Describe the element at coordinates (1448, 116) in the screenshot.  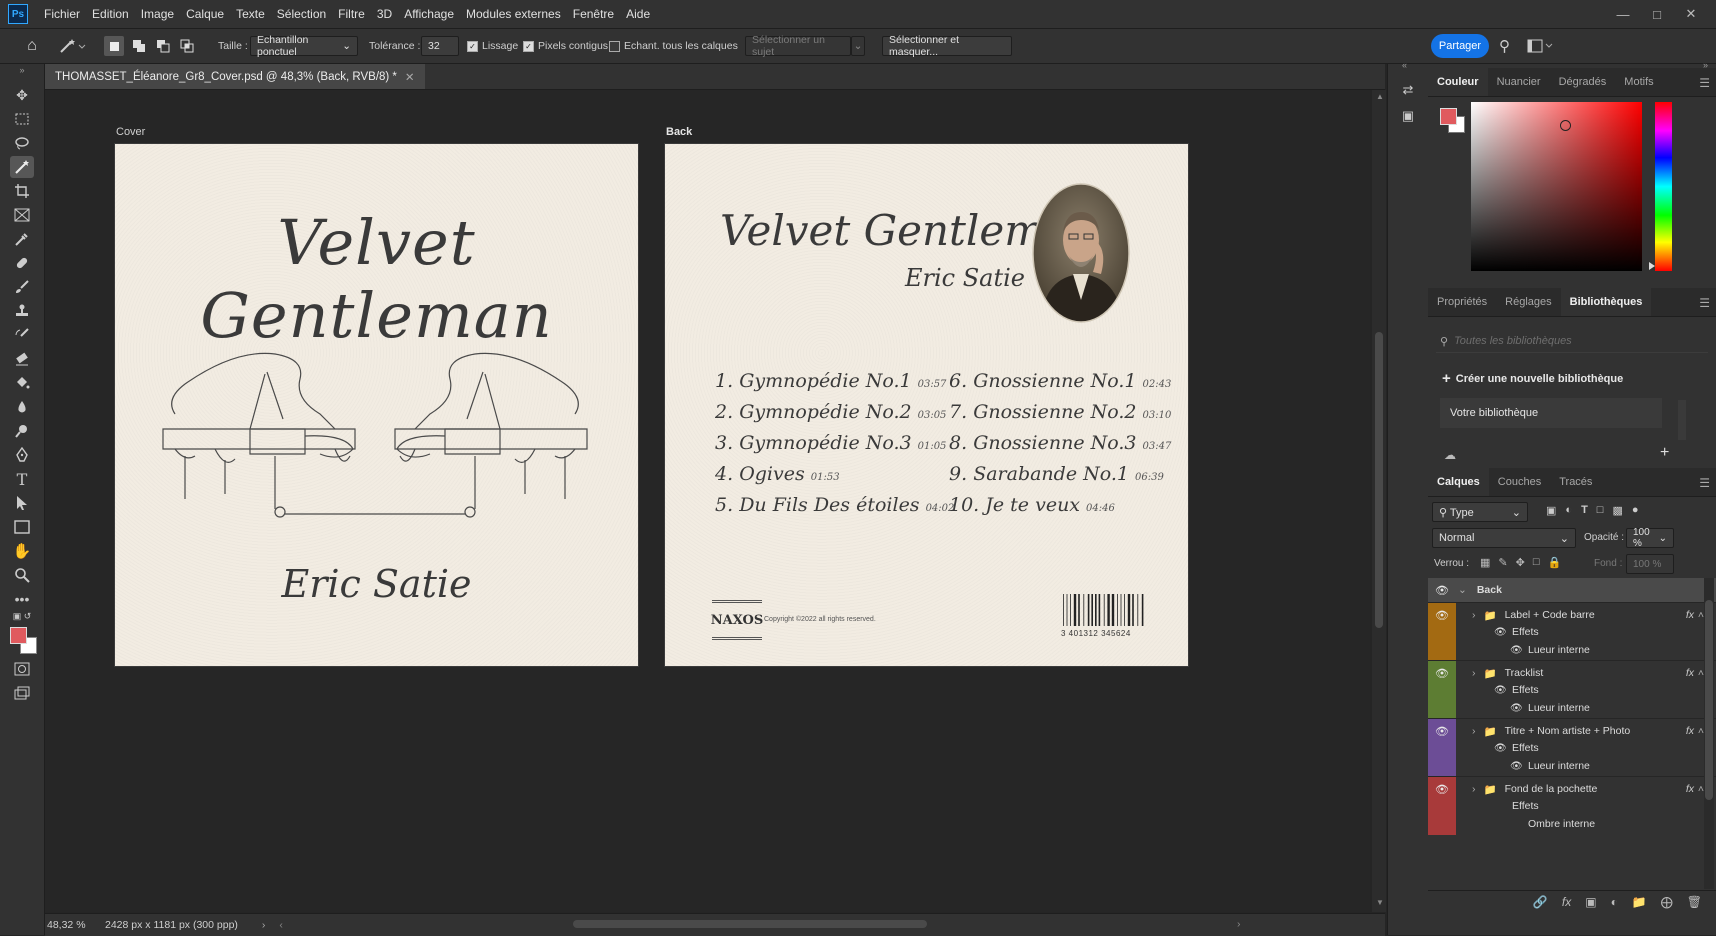
I see `color-panel-foreground-swatch` at that location.